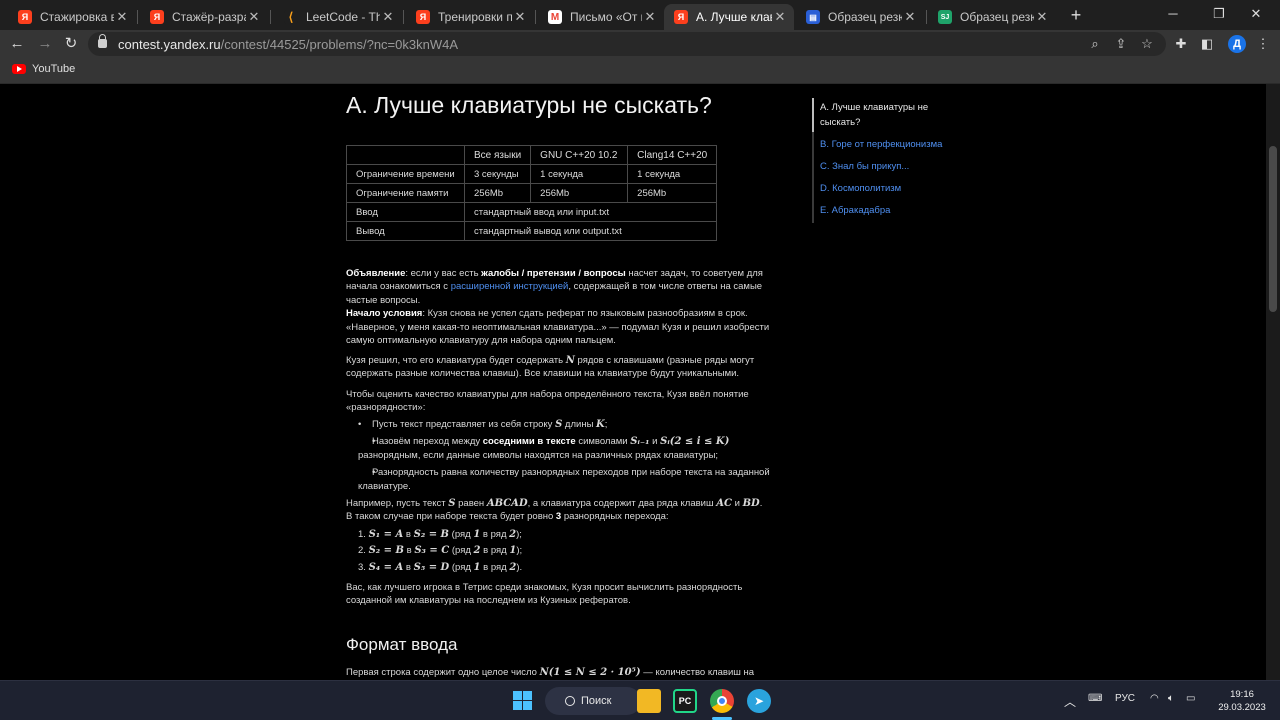 The image size is (1280, 720). What do you see at coordinates (510, 286) in the screenshot?
I see `instruction-link: расширенной инструкцией` at bounding box center [510, 286].